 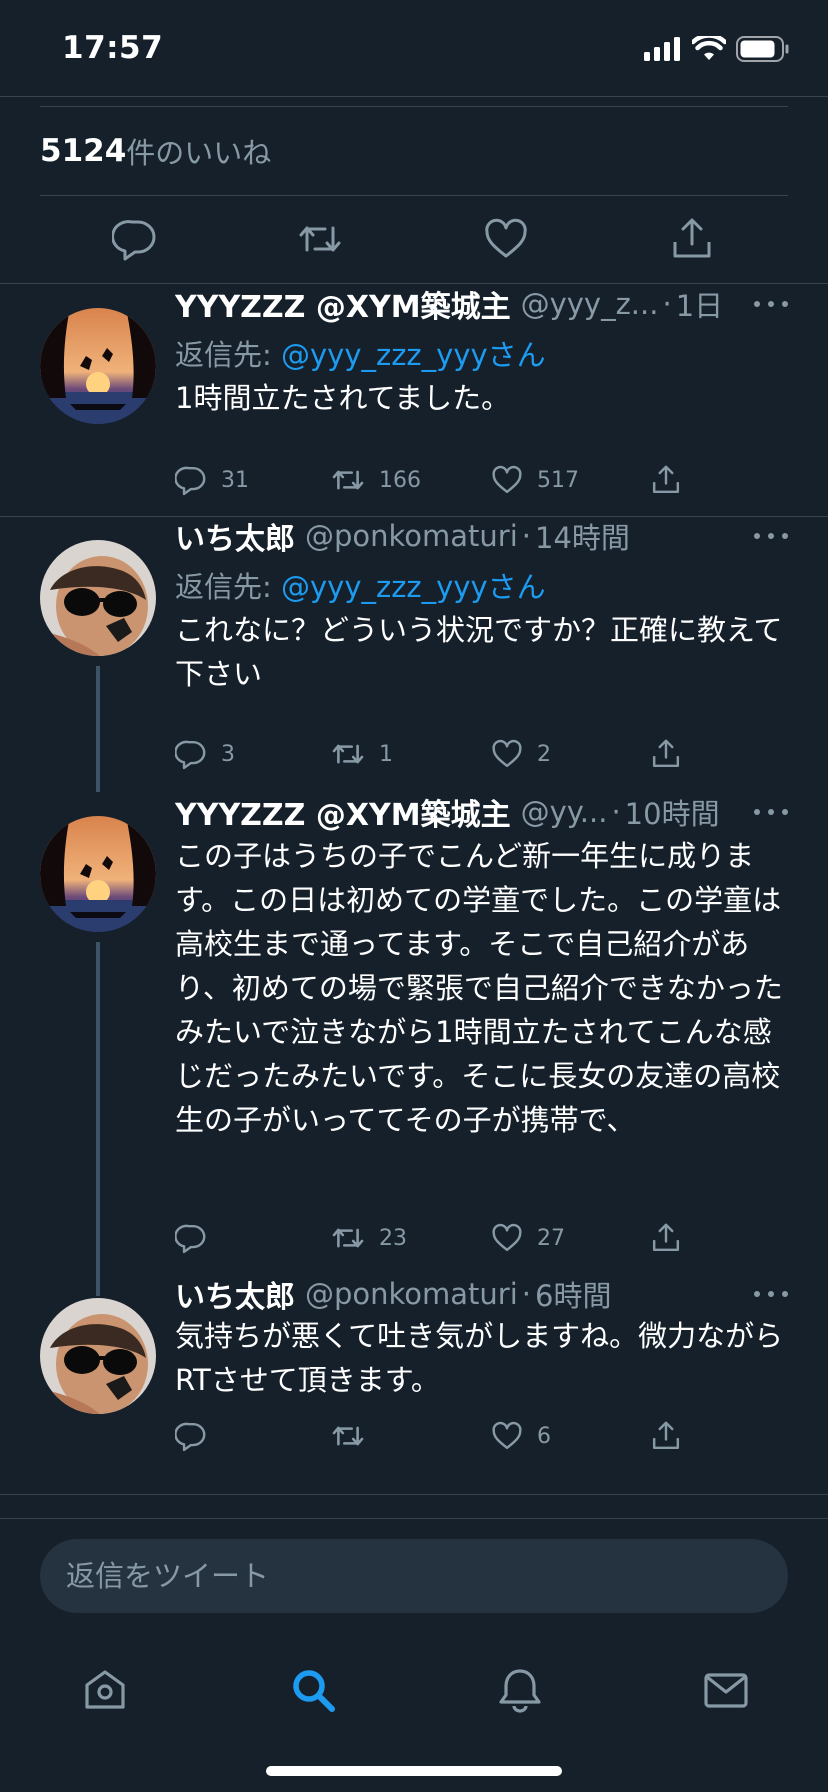 I want to click on reply-count: 31, so click(x=235, y=480).